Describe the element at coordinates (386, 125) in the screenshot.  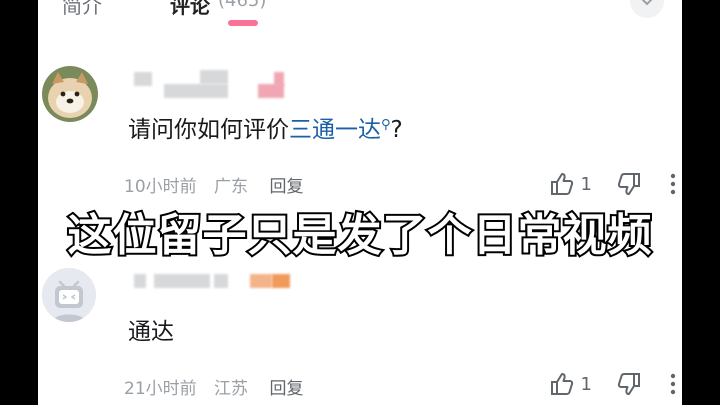
I see `search-icon: ⚲` at that location.